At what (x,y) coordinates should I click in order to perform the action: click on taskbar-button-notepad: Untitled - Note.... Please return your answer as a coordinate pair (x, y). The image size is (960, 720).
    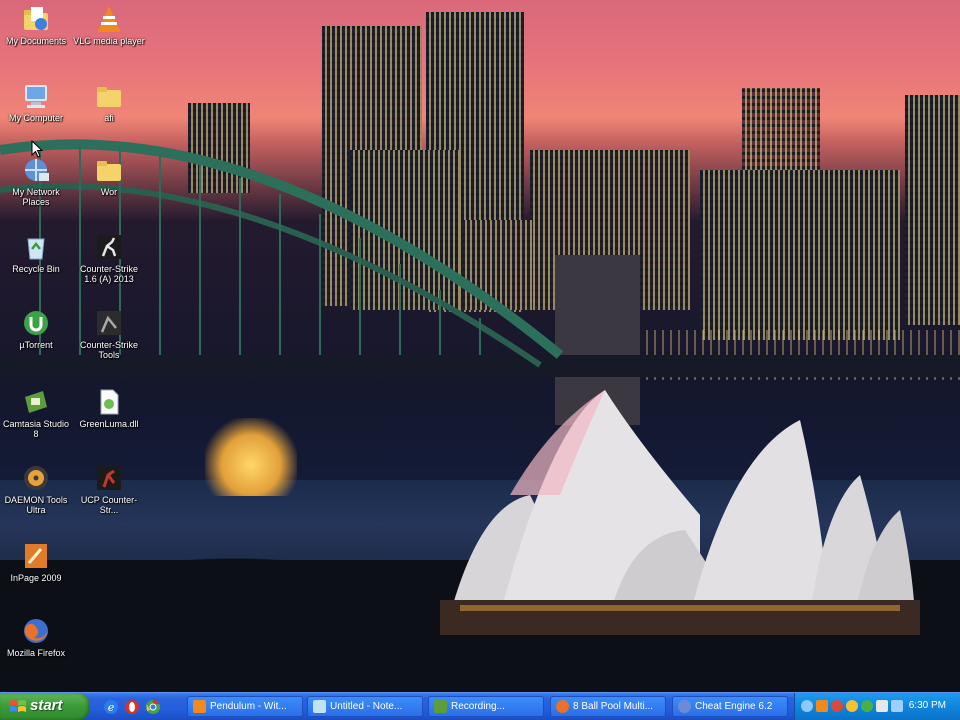
    Looking at the image, I should click on (365, 706).